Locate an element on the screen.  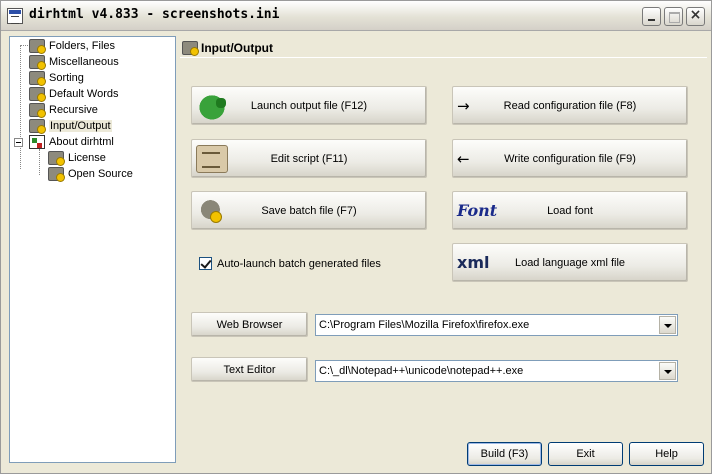
tree-item-folders-files: Folders, Files is located at coordinates (72, 46).